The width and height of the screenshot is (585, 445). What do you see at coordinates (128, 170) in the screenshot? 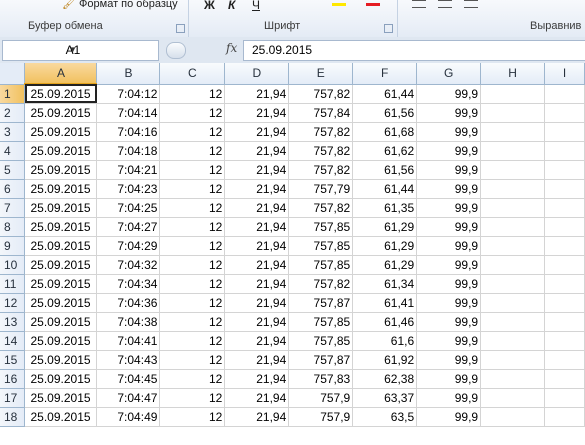
I see `cell-b: 7:04:21` at bounding box center [128, 170].